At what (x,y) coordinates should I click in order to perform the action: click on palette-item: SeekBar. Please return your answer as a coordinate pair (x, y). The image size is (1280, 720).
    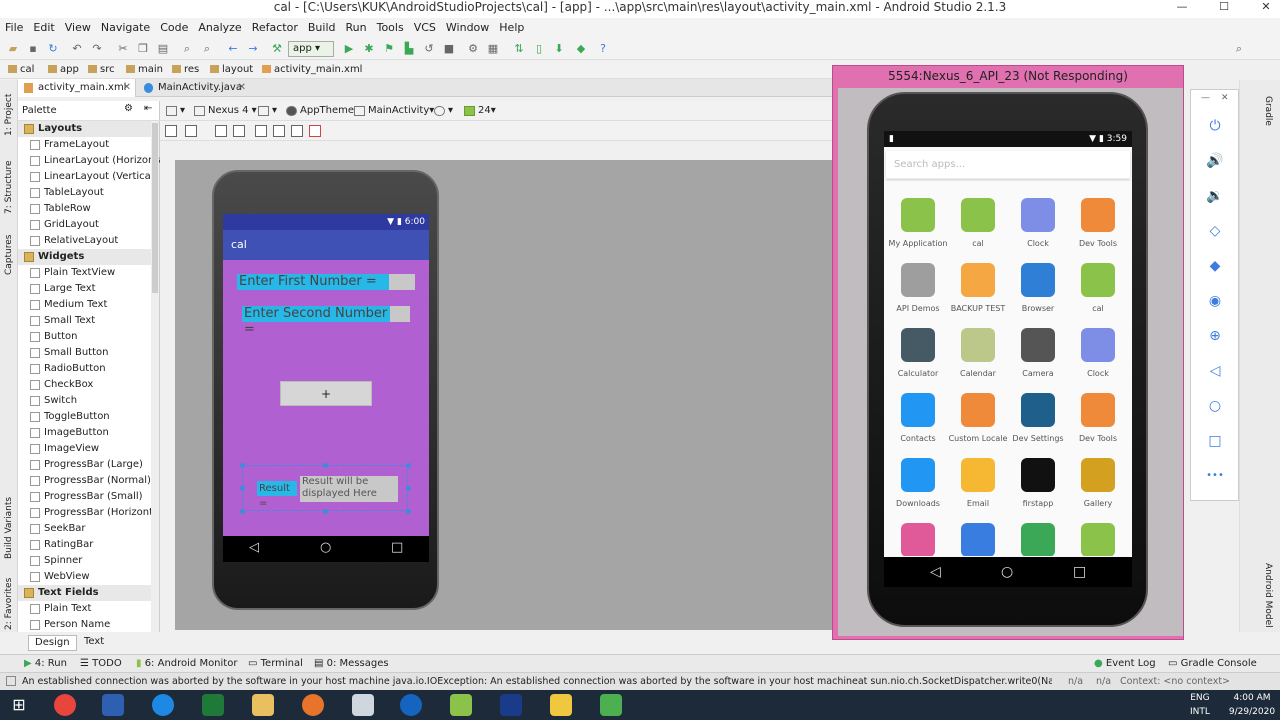
    Looking at the image, I should click on (85, 529).